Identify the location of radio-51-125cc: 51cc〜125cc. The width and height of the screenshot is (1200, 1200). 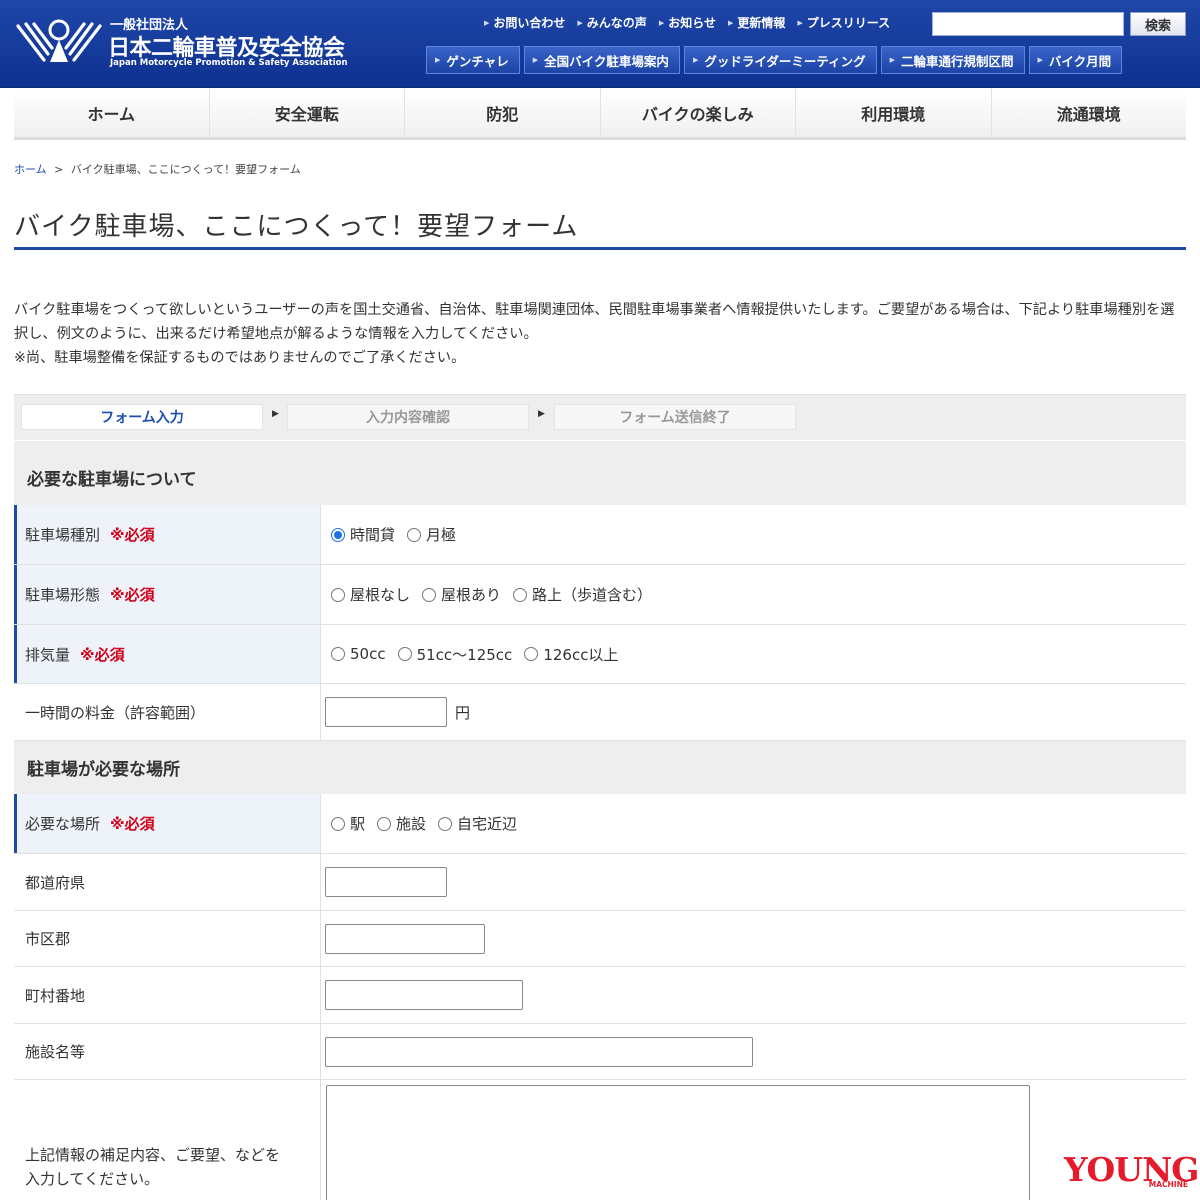
(454, 654).